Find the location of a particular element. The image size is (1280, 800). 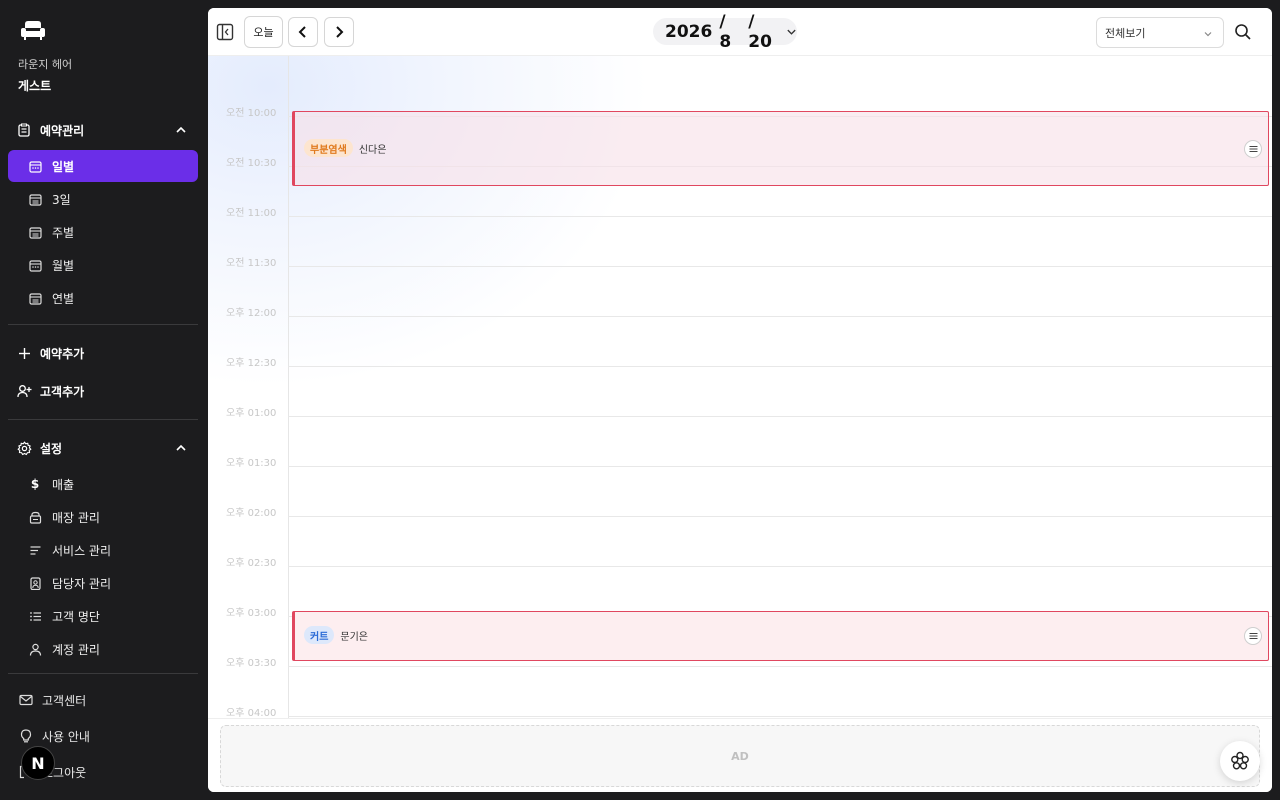

time-label: 오후 12:30 is located at coordinates (251, 363).